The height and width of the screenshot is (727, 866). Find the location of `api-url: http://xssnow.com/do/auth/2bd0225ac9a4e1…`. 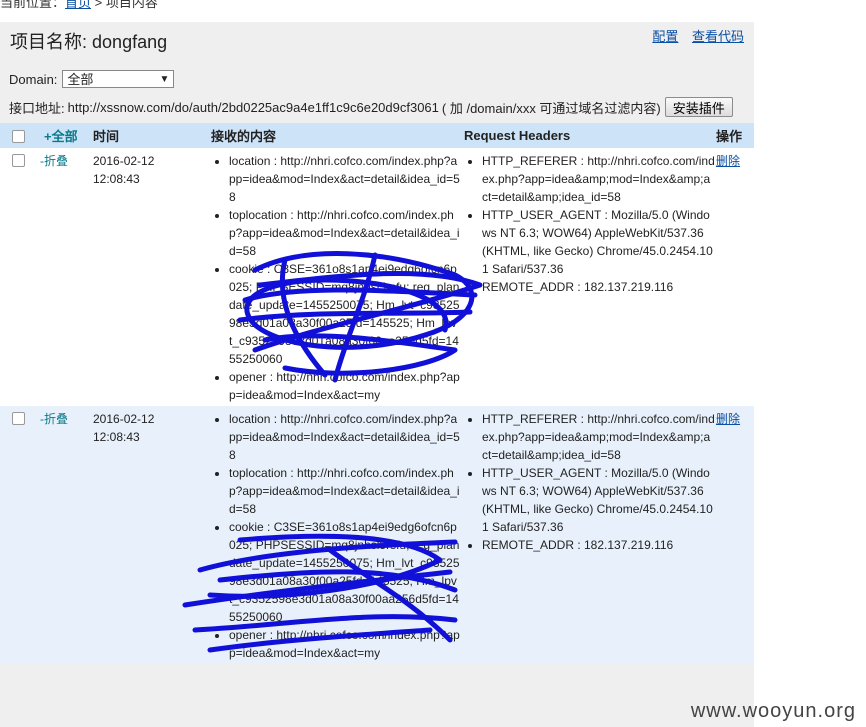

api-url: http://xssnow.com/do/auth/2bd0225ac9a4e1… is located at coordinates (253, 107).